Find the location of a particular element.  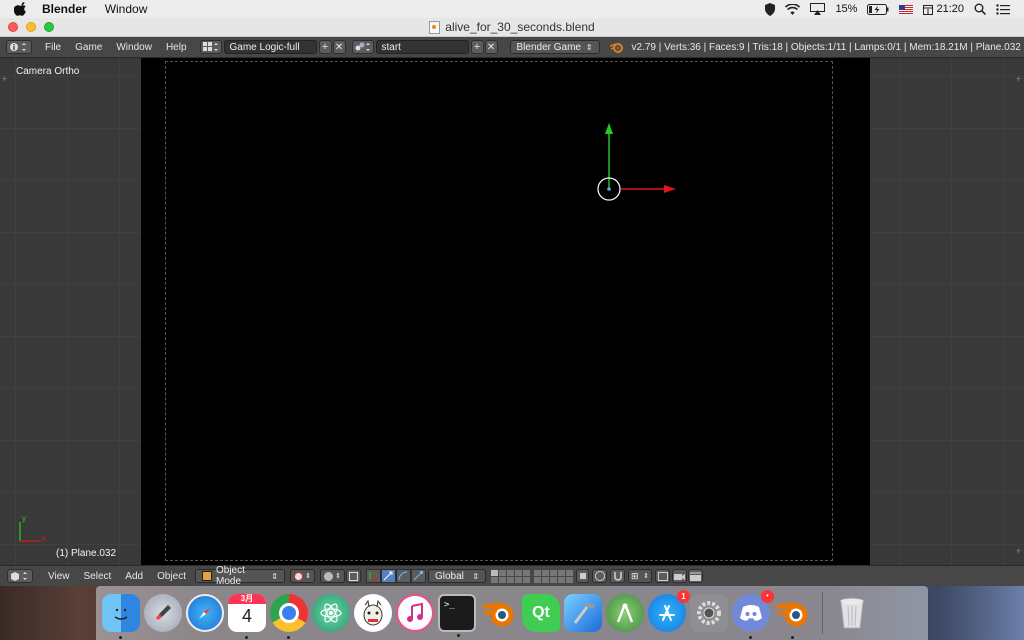

menu-game: Game is located at coordinates (88, 47).